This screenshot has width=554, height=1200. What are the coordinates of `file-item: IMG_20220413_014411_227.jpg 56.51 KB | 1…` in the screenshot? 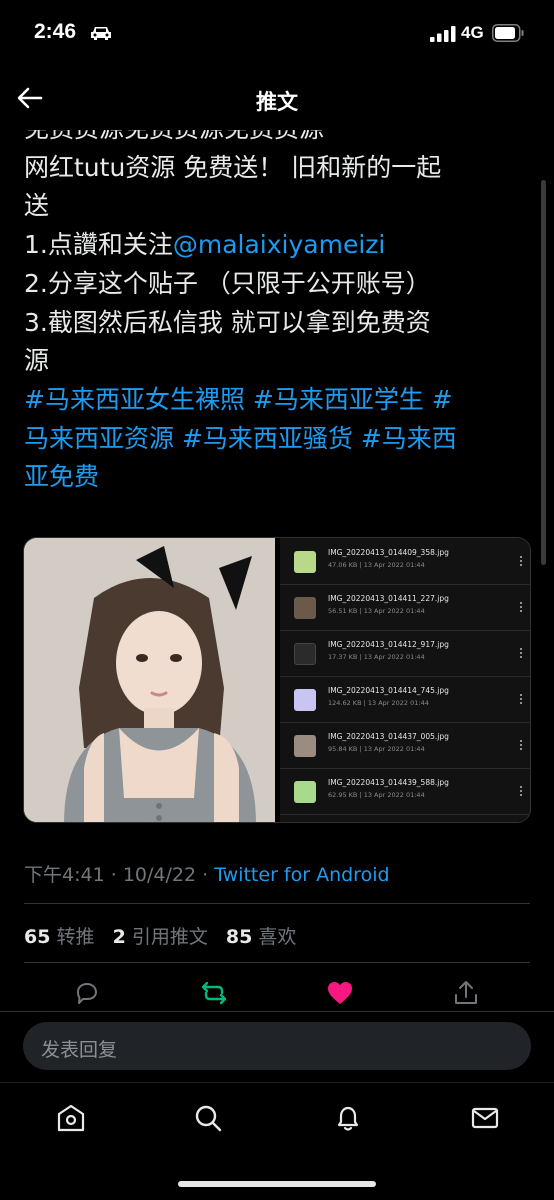 It's located at (405, 608).